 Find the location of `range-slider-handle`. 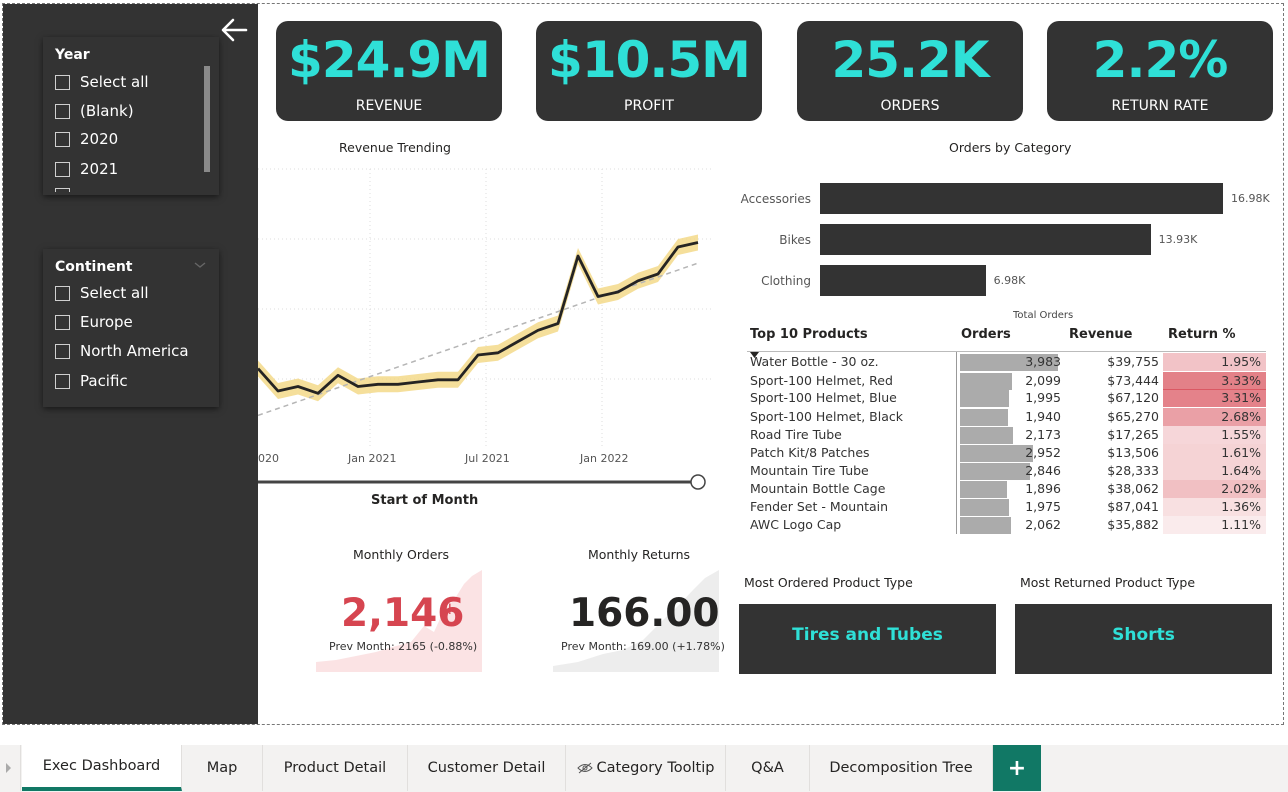

range-slider-handle is located at coordinates (698, 482).